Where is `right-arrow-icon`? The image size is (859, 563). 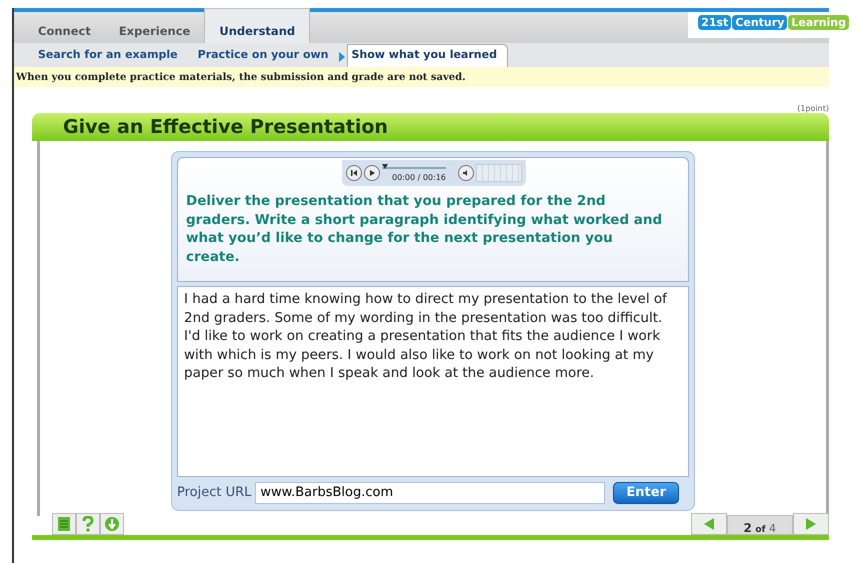 right-arrow-icon is located at coordinates (811, 524).